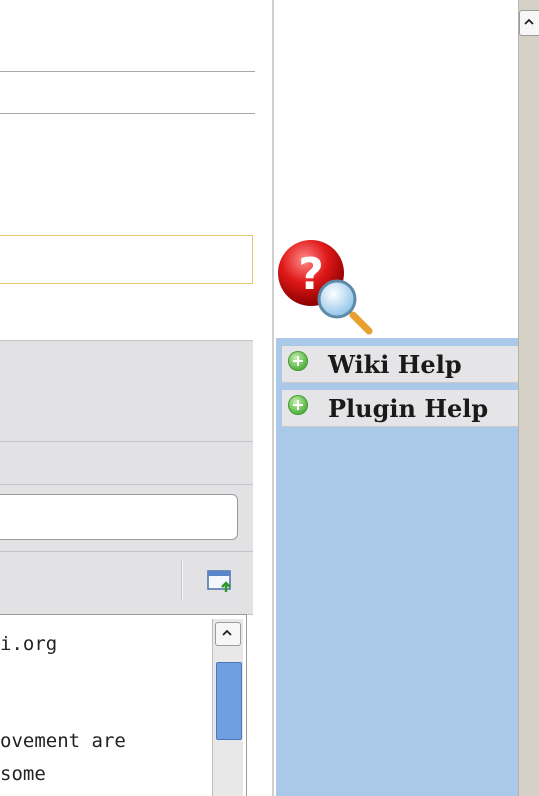  What do you see at coordinates (119, 517) in the screenshot?
I see `summary-input` at bounding box center [119, 517].